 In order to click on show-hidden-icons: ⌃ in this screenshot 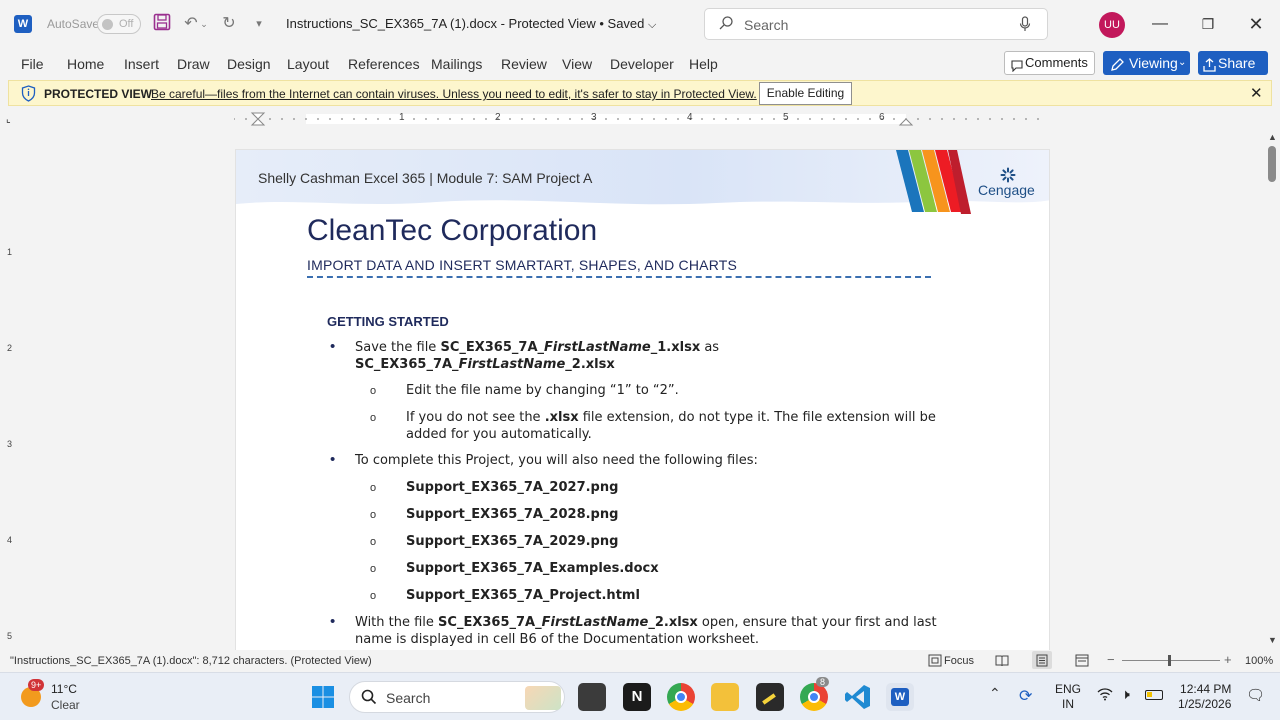, I will do `click(995, 693)`.